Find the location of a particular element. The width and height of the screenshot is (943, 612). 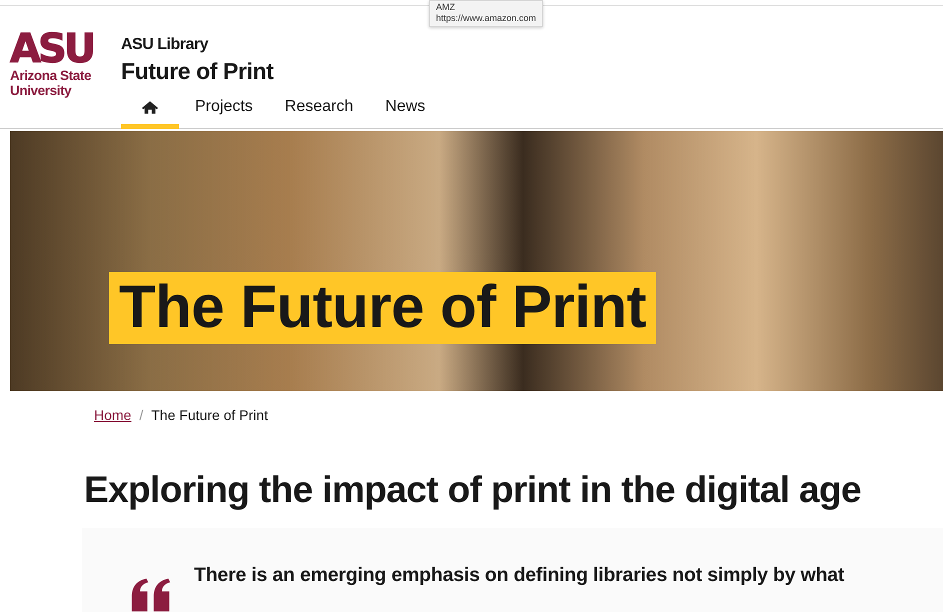

breadcrumb-link: Home is located at coordinates (113, 415).